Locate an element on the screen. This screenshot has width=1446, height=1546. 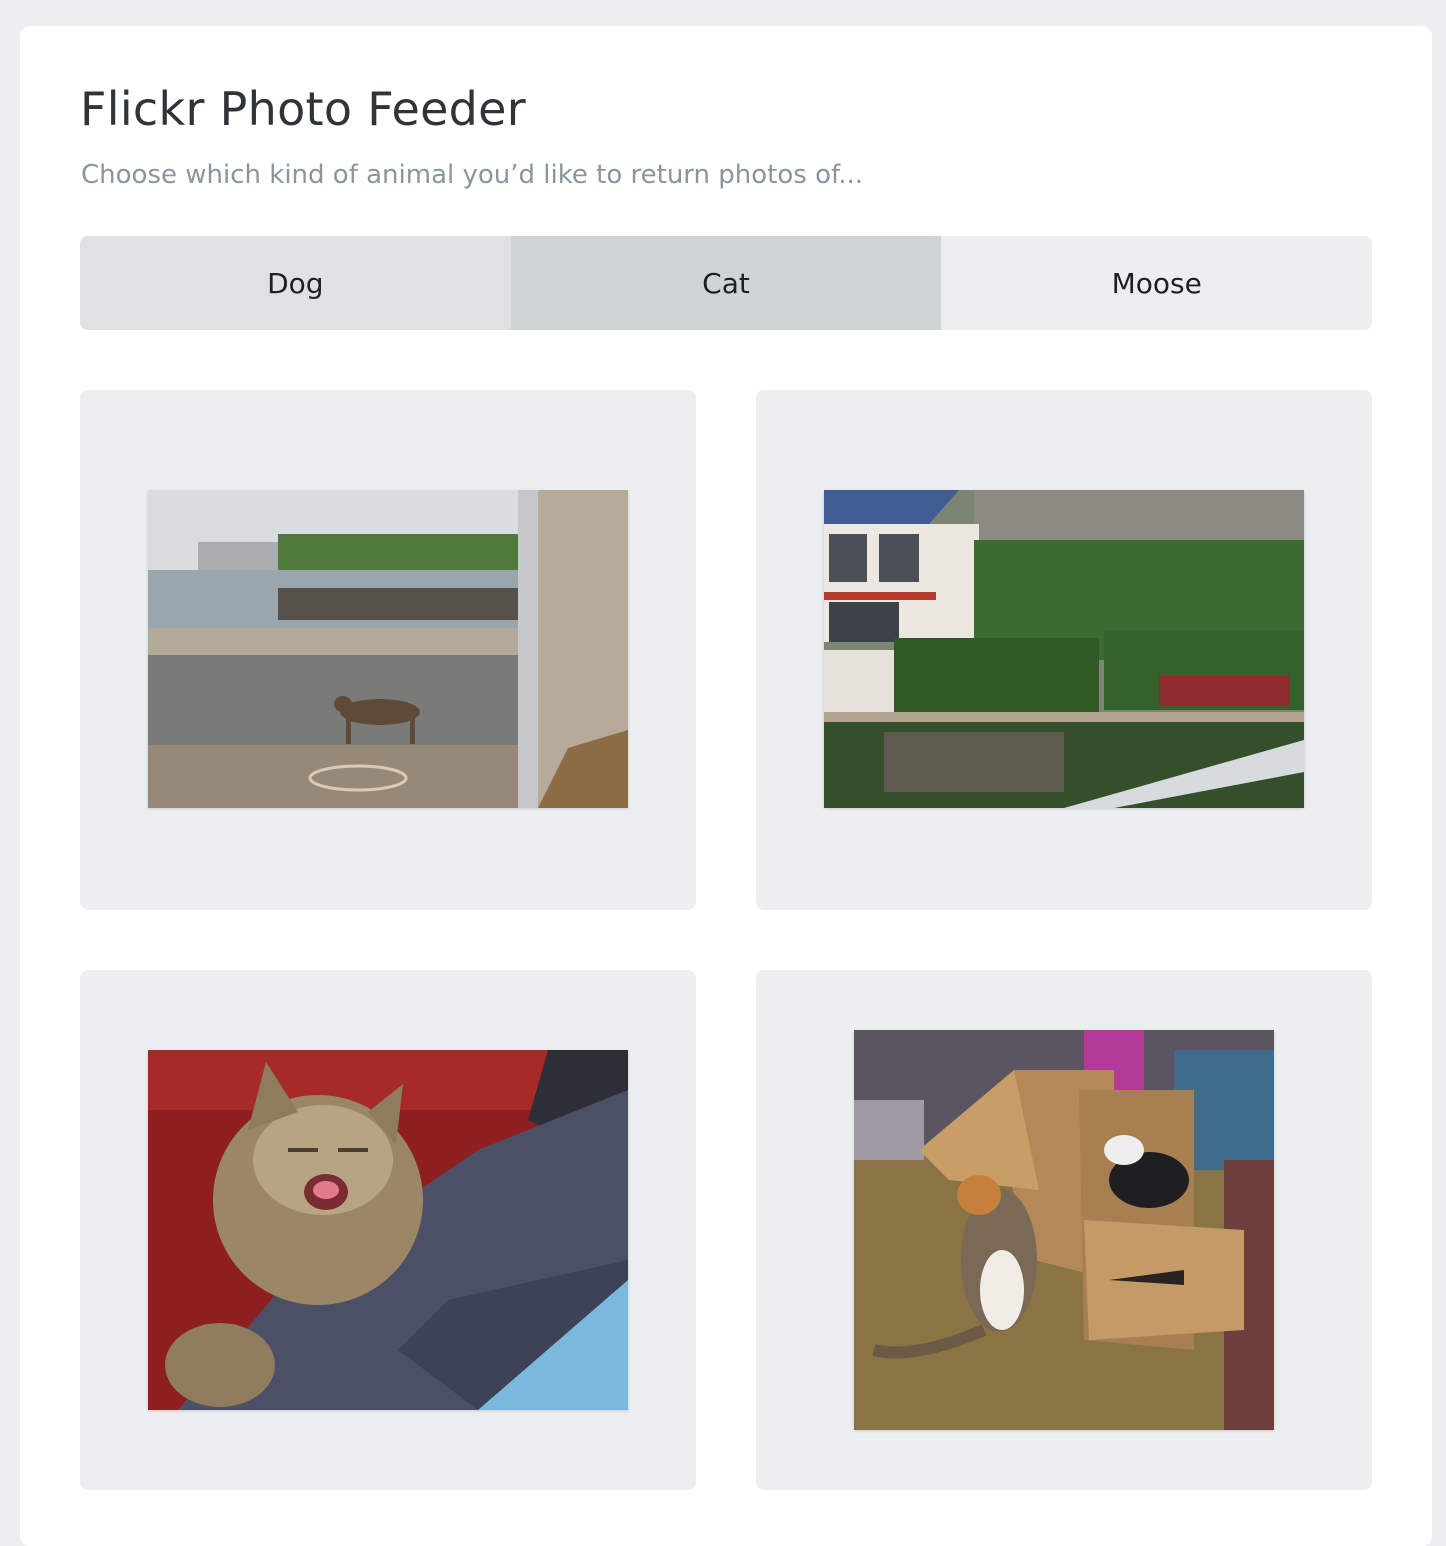
tab-cat: Cat is located at coordinates (726, 283).